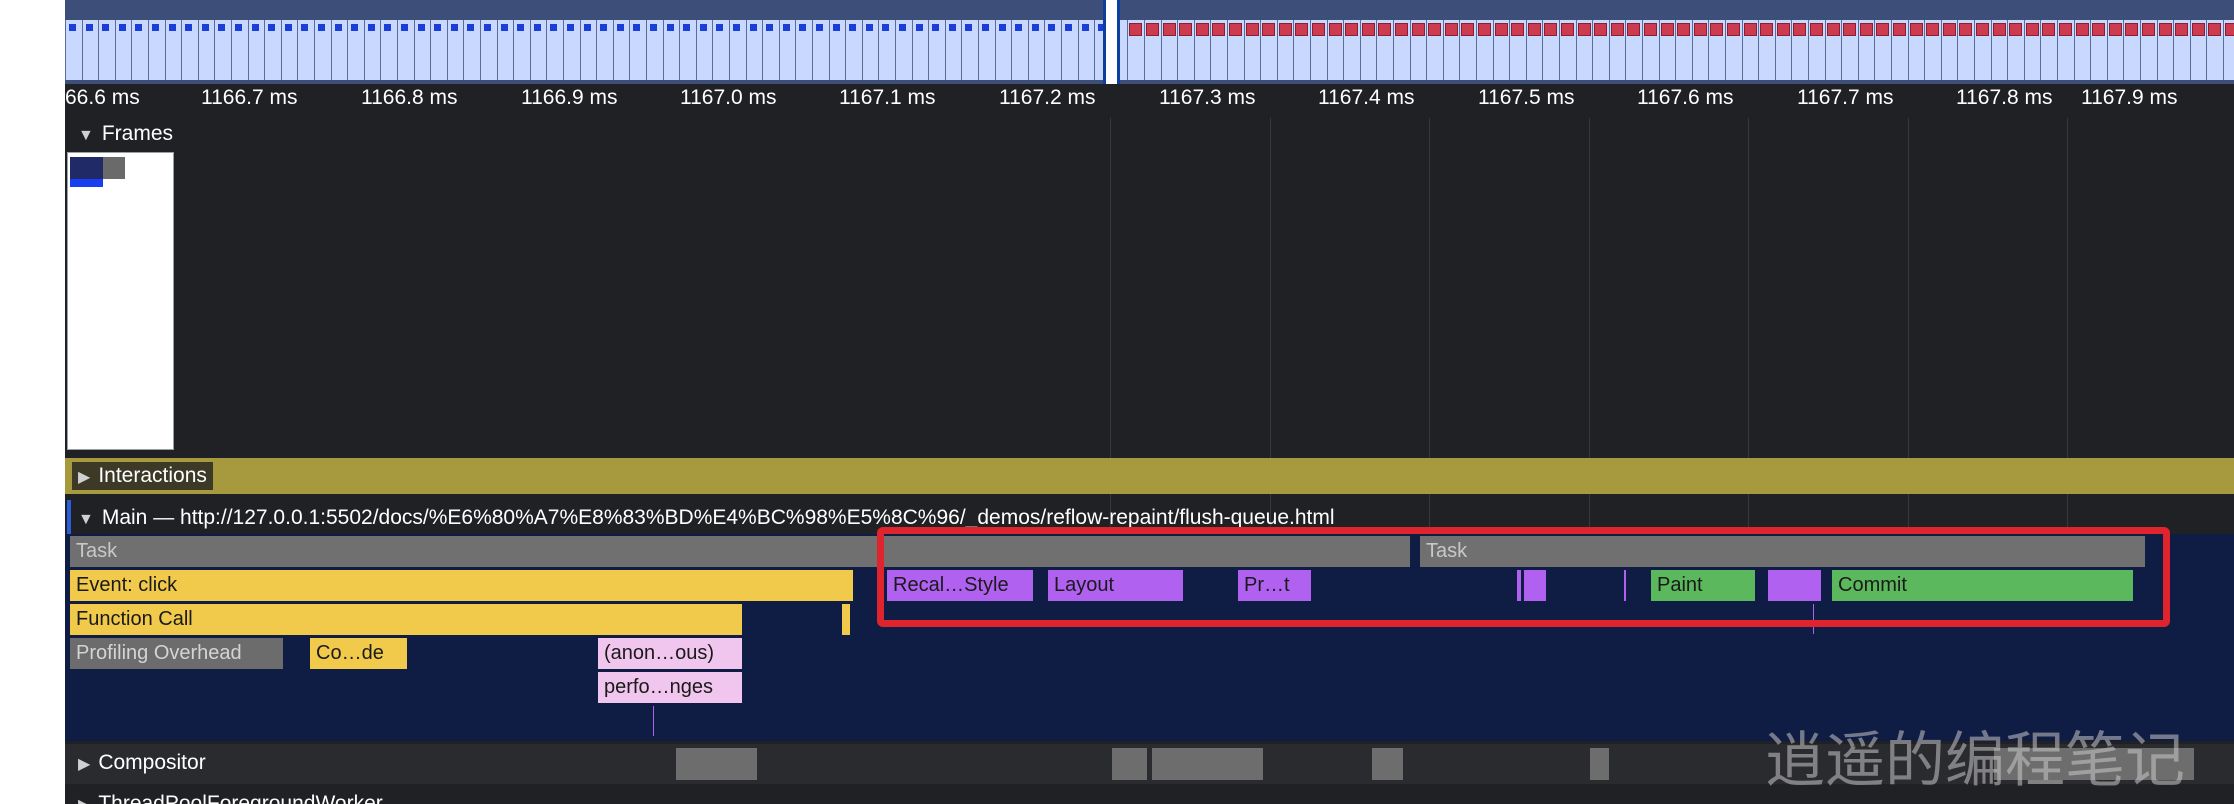 This screenshot has width=2234, height=804. What do you see at coordinates (1975, 761) in the screenshot?
I see `watermark: 逍遥的编程笔记` at bounding box center [1975, 761].